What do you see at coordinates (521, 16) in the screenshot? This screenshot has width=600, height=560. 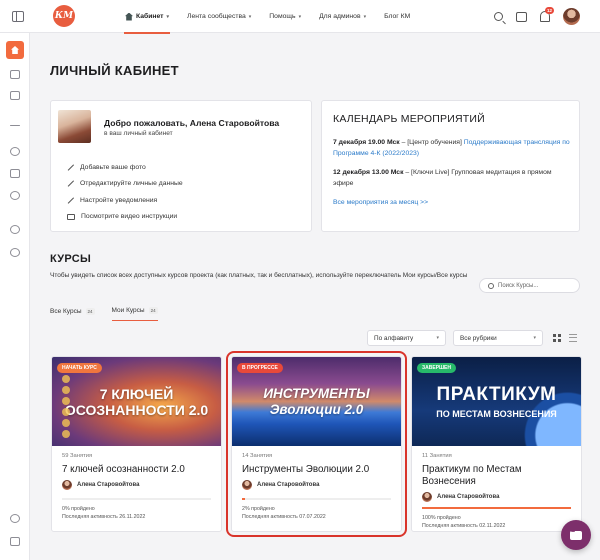 I see `inbox-icon` at bounding box center [521, 16].